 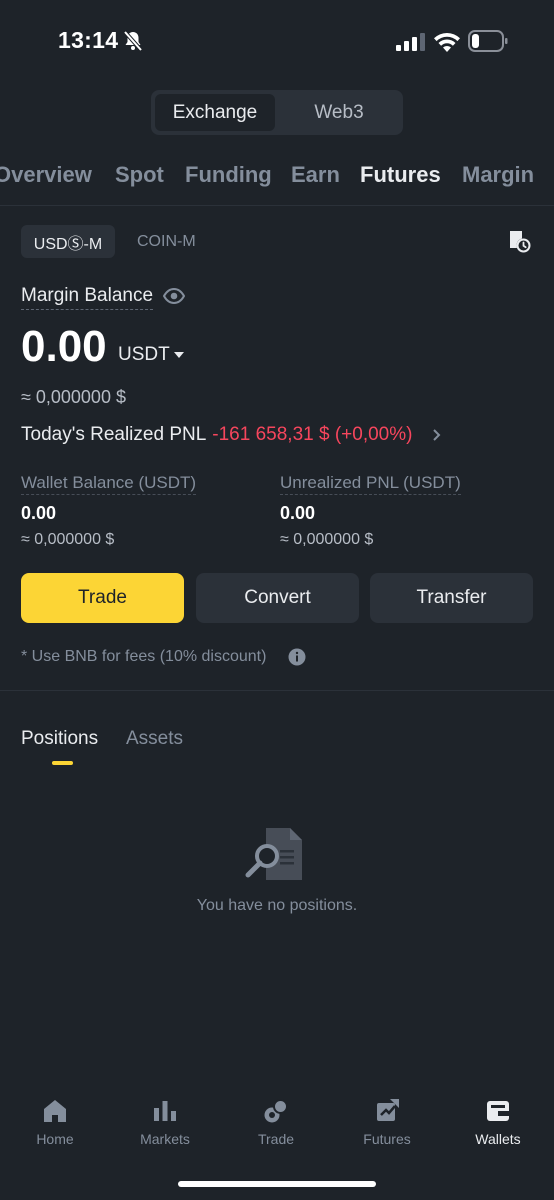 What do you see at coordinates (436, 435) in the screenshot?
I see `chevron-right-icon` at bounding box center [436, 435].